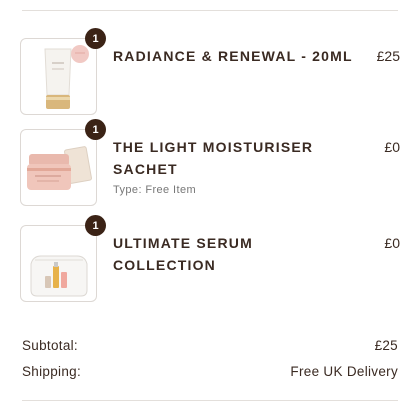  I want to click on top-divider, so click(210, 10).